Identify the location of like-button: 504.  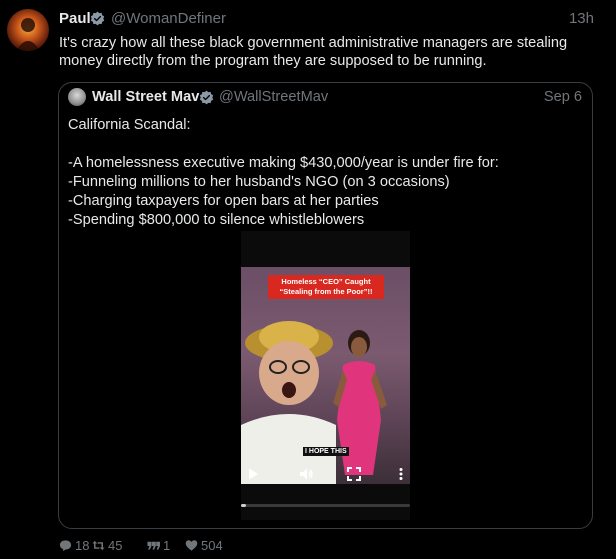
(204, 545).